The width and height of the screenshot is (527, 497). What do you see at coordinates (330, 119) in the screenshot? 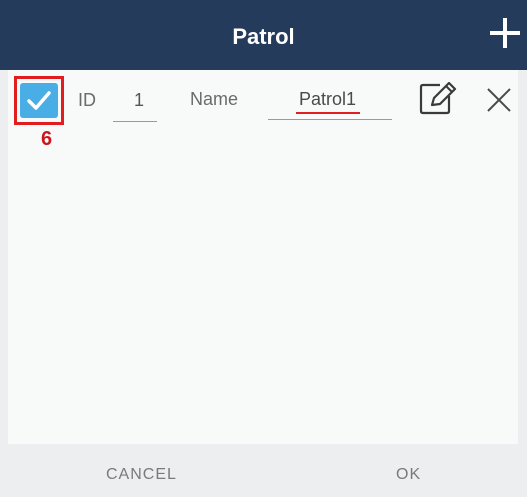
I see `name-field-underline` at bounding box center [330, 119].